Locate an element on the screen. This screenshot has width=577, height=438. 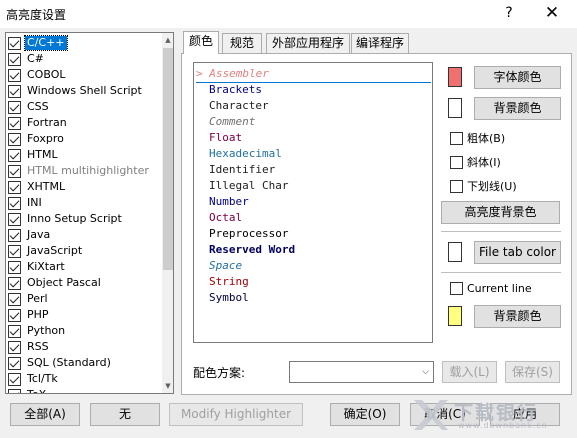
bold-checkbox-box is located at coordinates (456, 138).